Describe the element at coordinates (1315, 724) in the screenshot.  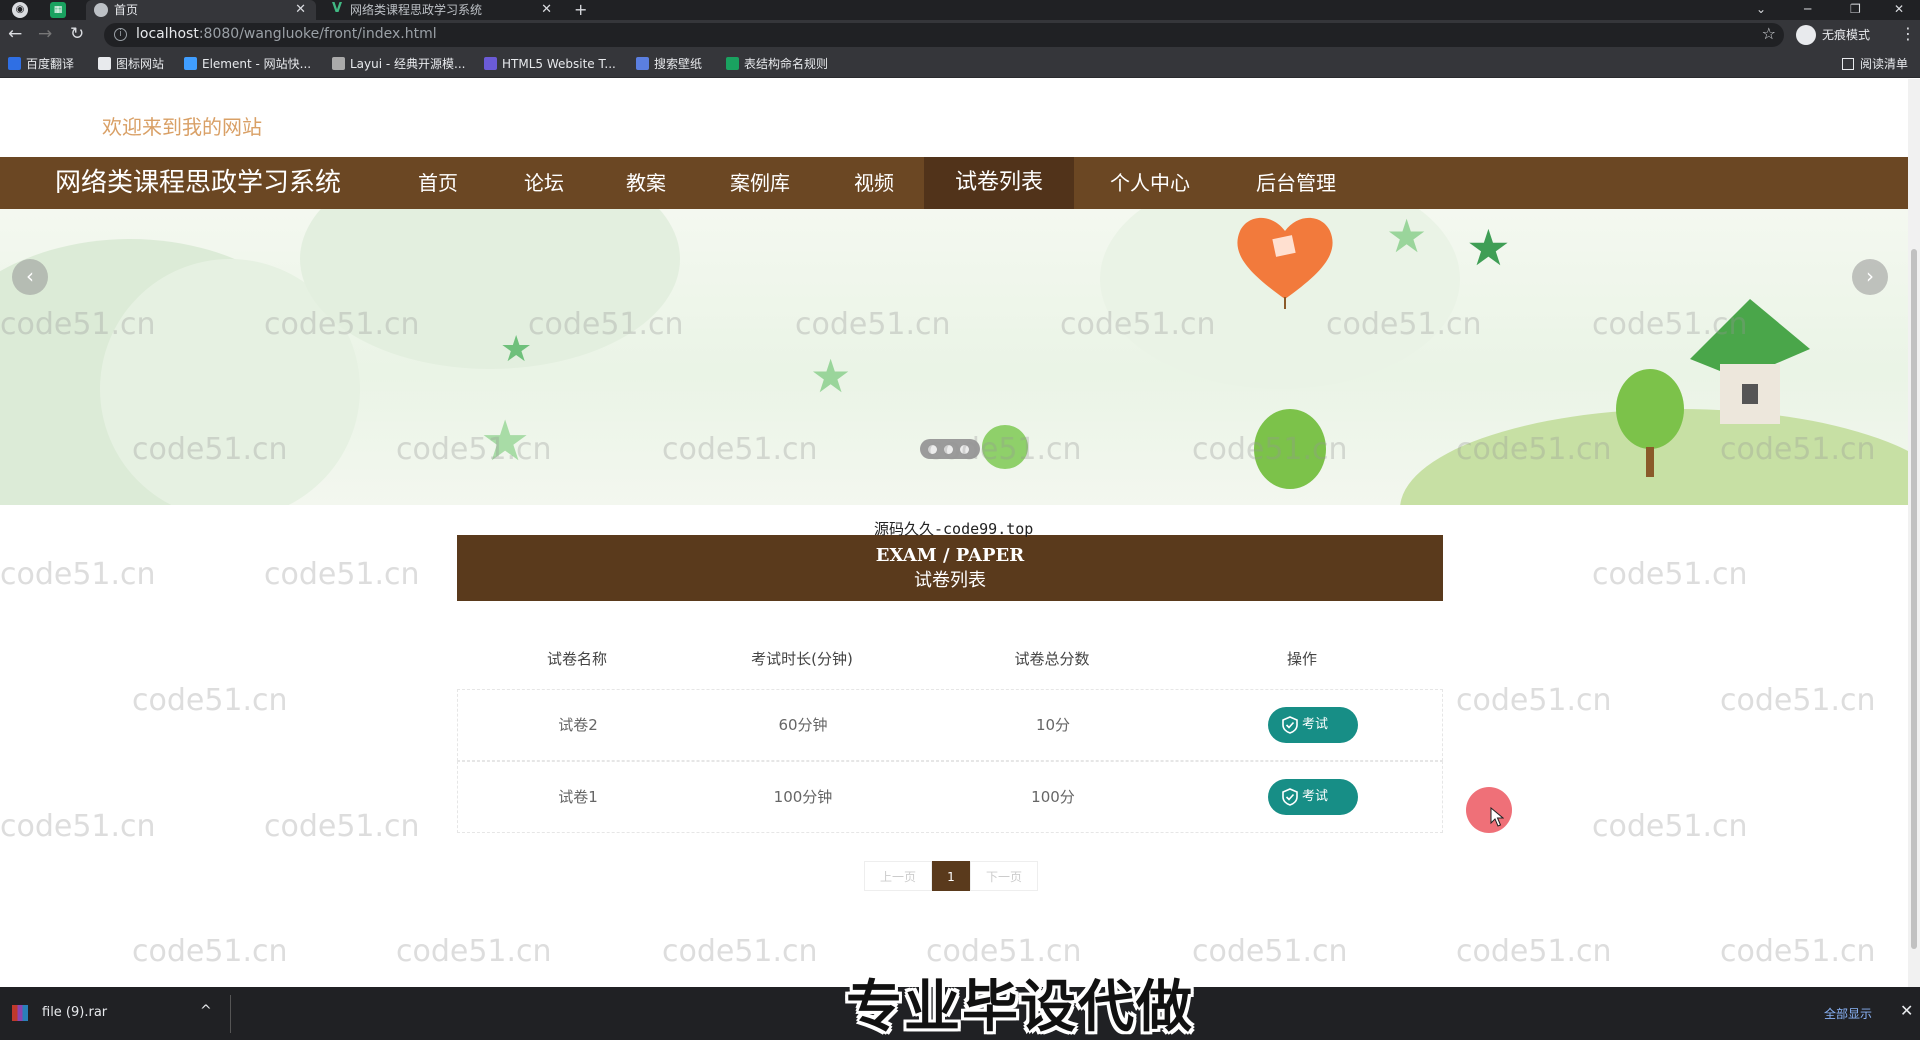
I see `take-exam-label: 考试` at that location.